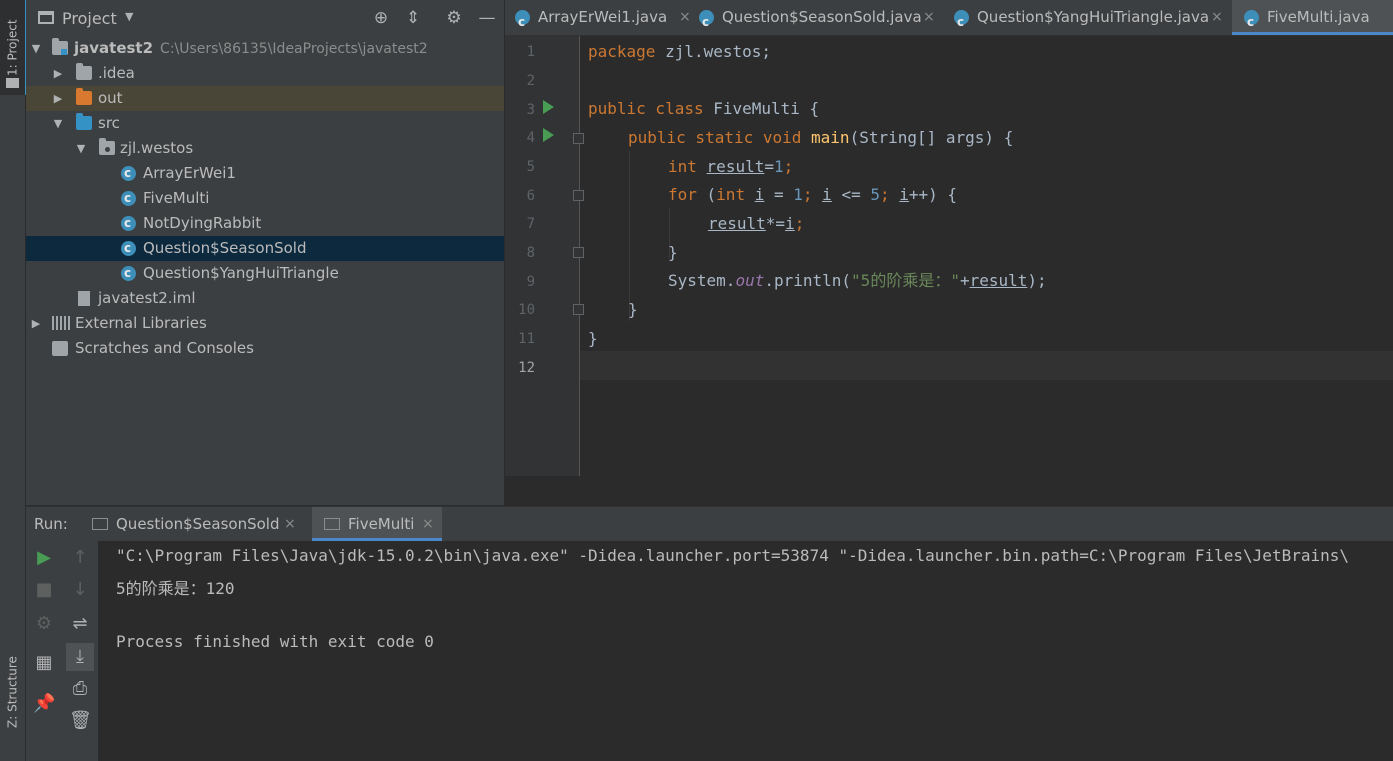 This screenshot has width=1393, height=761. What do you see at coordinates (80, 558) in the screenshot?
I see `arrow-up-icon: ↑` at bounding box center [80, 558].